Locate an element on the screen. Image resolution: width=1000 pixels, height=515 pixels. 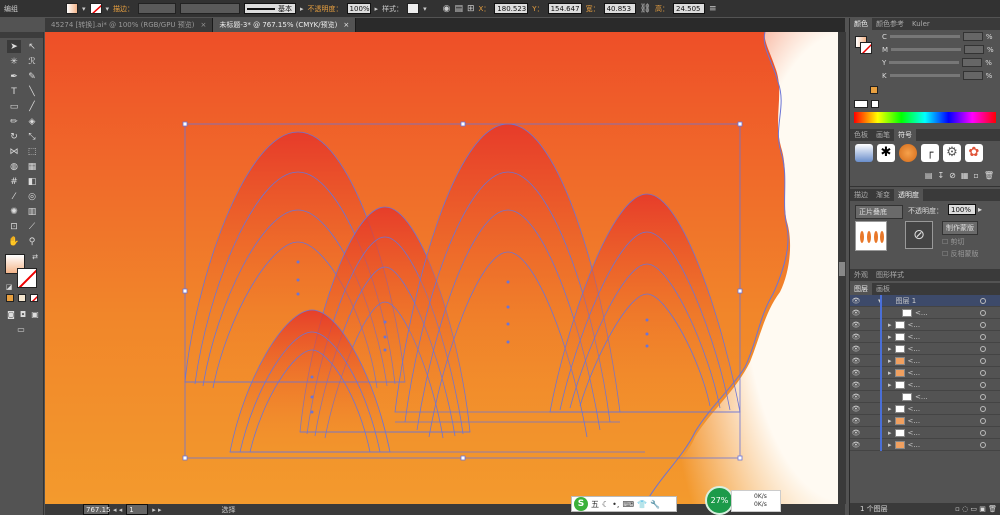
gradient-tool-icon: ◧ is located at coordinates (32, 181).